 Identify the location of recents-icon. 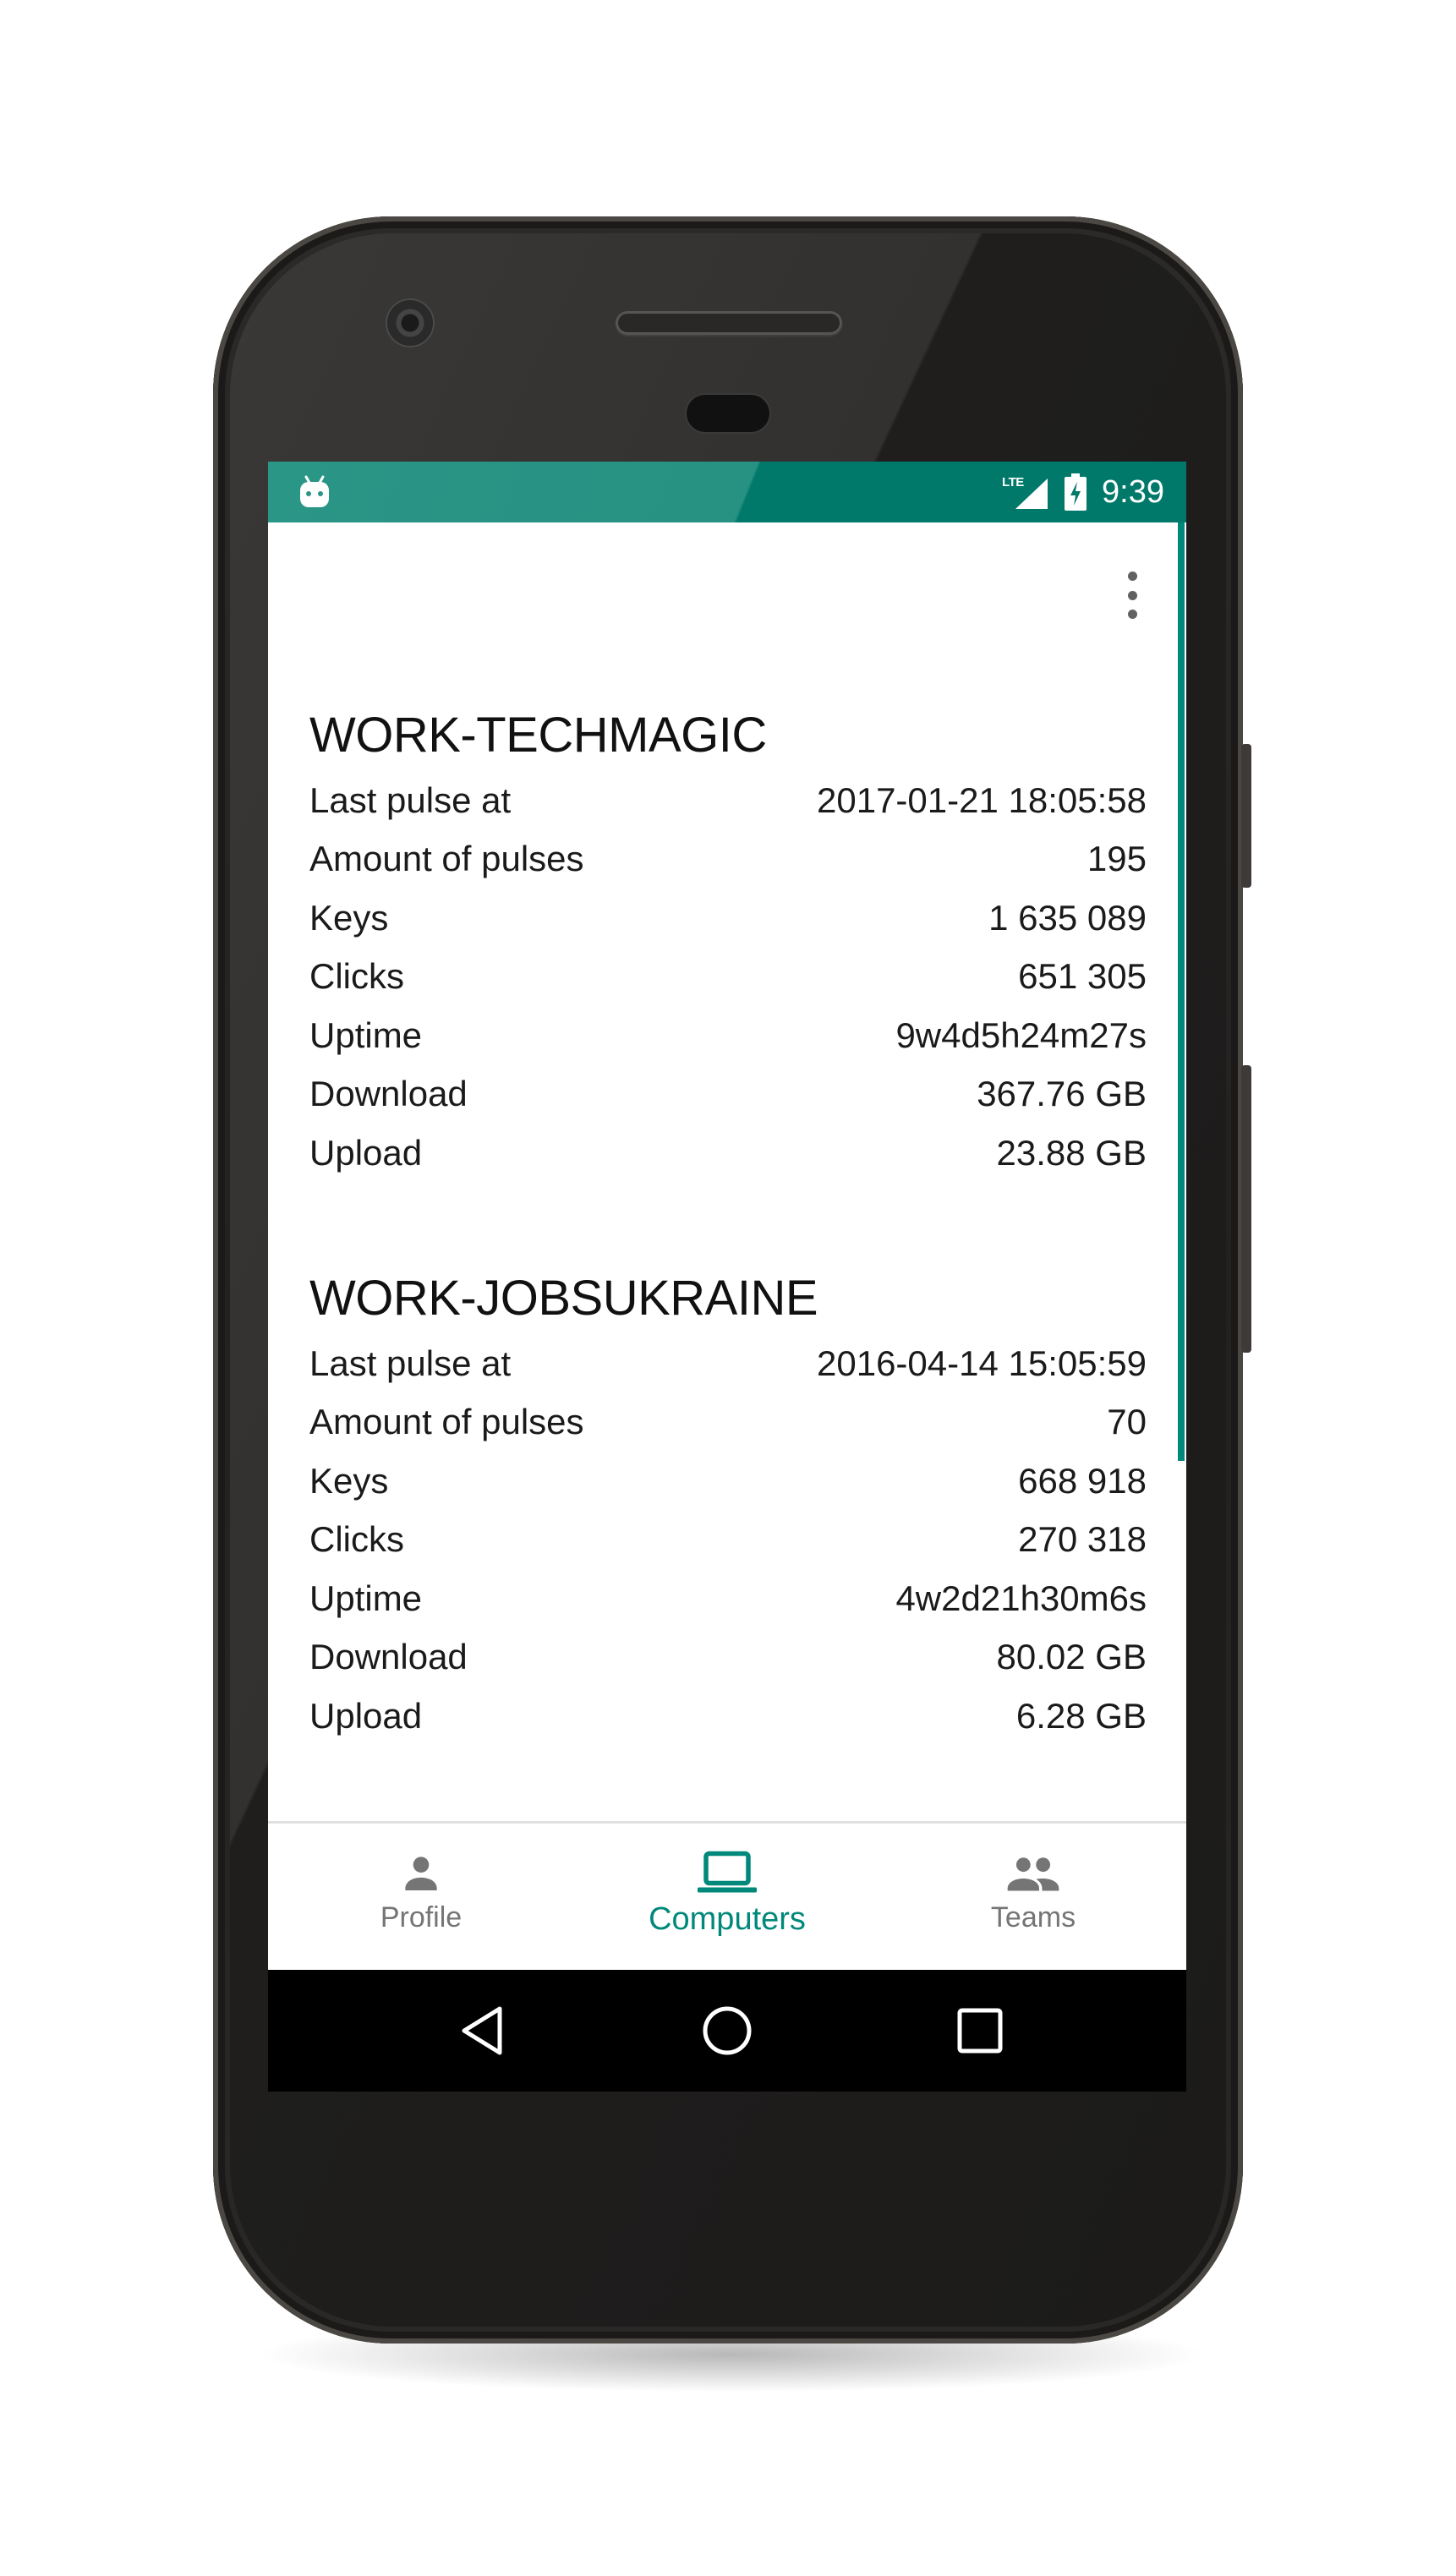
(980, 2031).